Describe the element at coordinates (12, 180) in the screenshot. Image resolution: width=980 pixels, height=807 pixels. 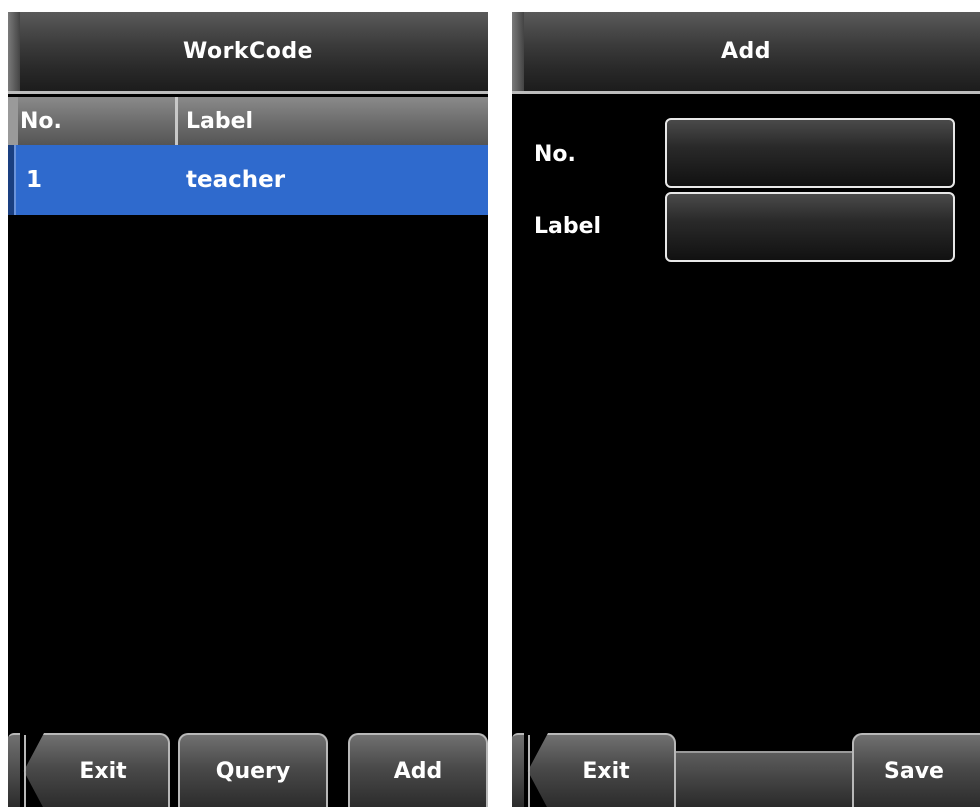
I see `selection-indicator` at that location.